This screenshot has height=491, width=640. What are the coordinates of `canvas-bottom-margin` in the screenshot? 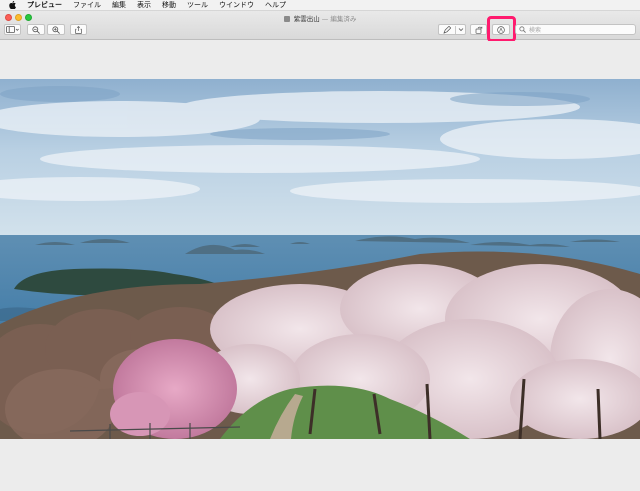 It's located at (320, 484).